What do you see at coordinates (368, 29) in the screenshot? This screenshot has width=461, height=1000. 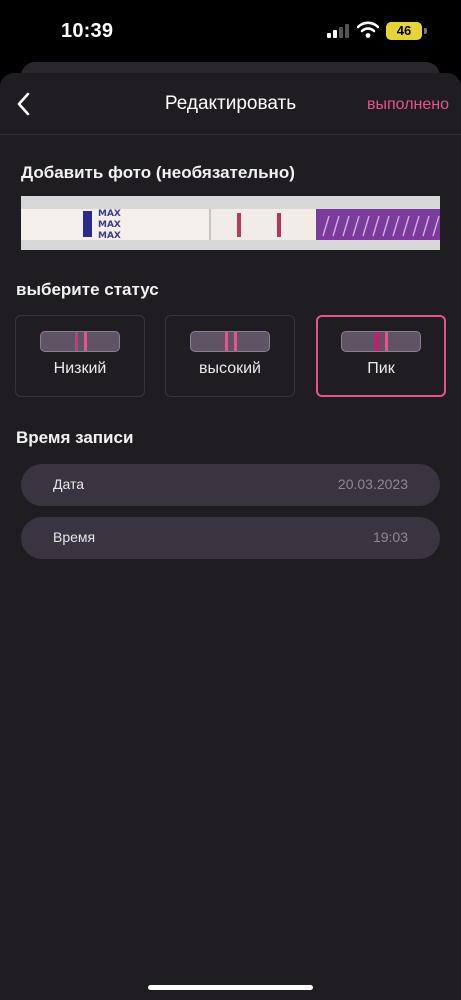 I see `wifi-icon` at bounding box center [368, 29].